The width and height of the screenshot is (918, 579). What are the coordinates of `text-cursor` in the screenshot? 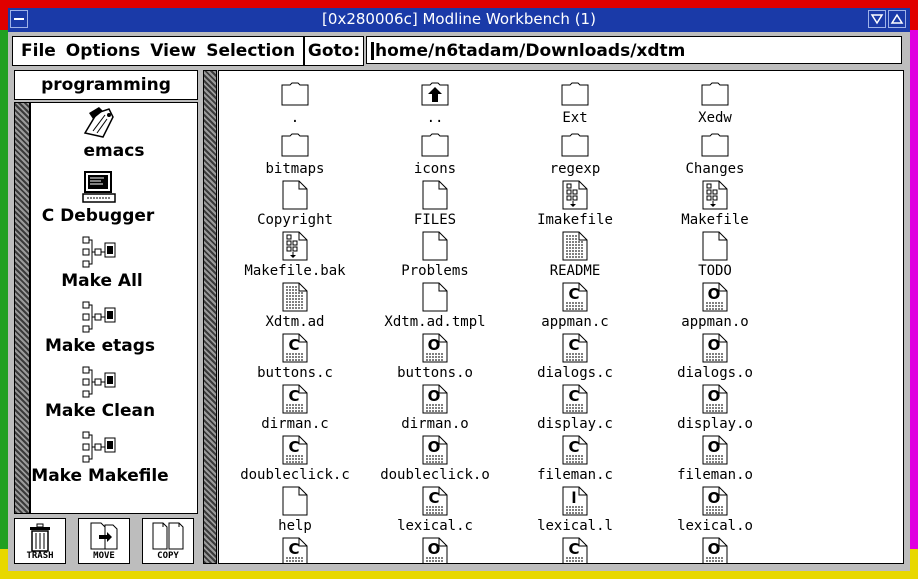 It's located at (372, 51).